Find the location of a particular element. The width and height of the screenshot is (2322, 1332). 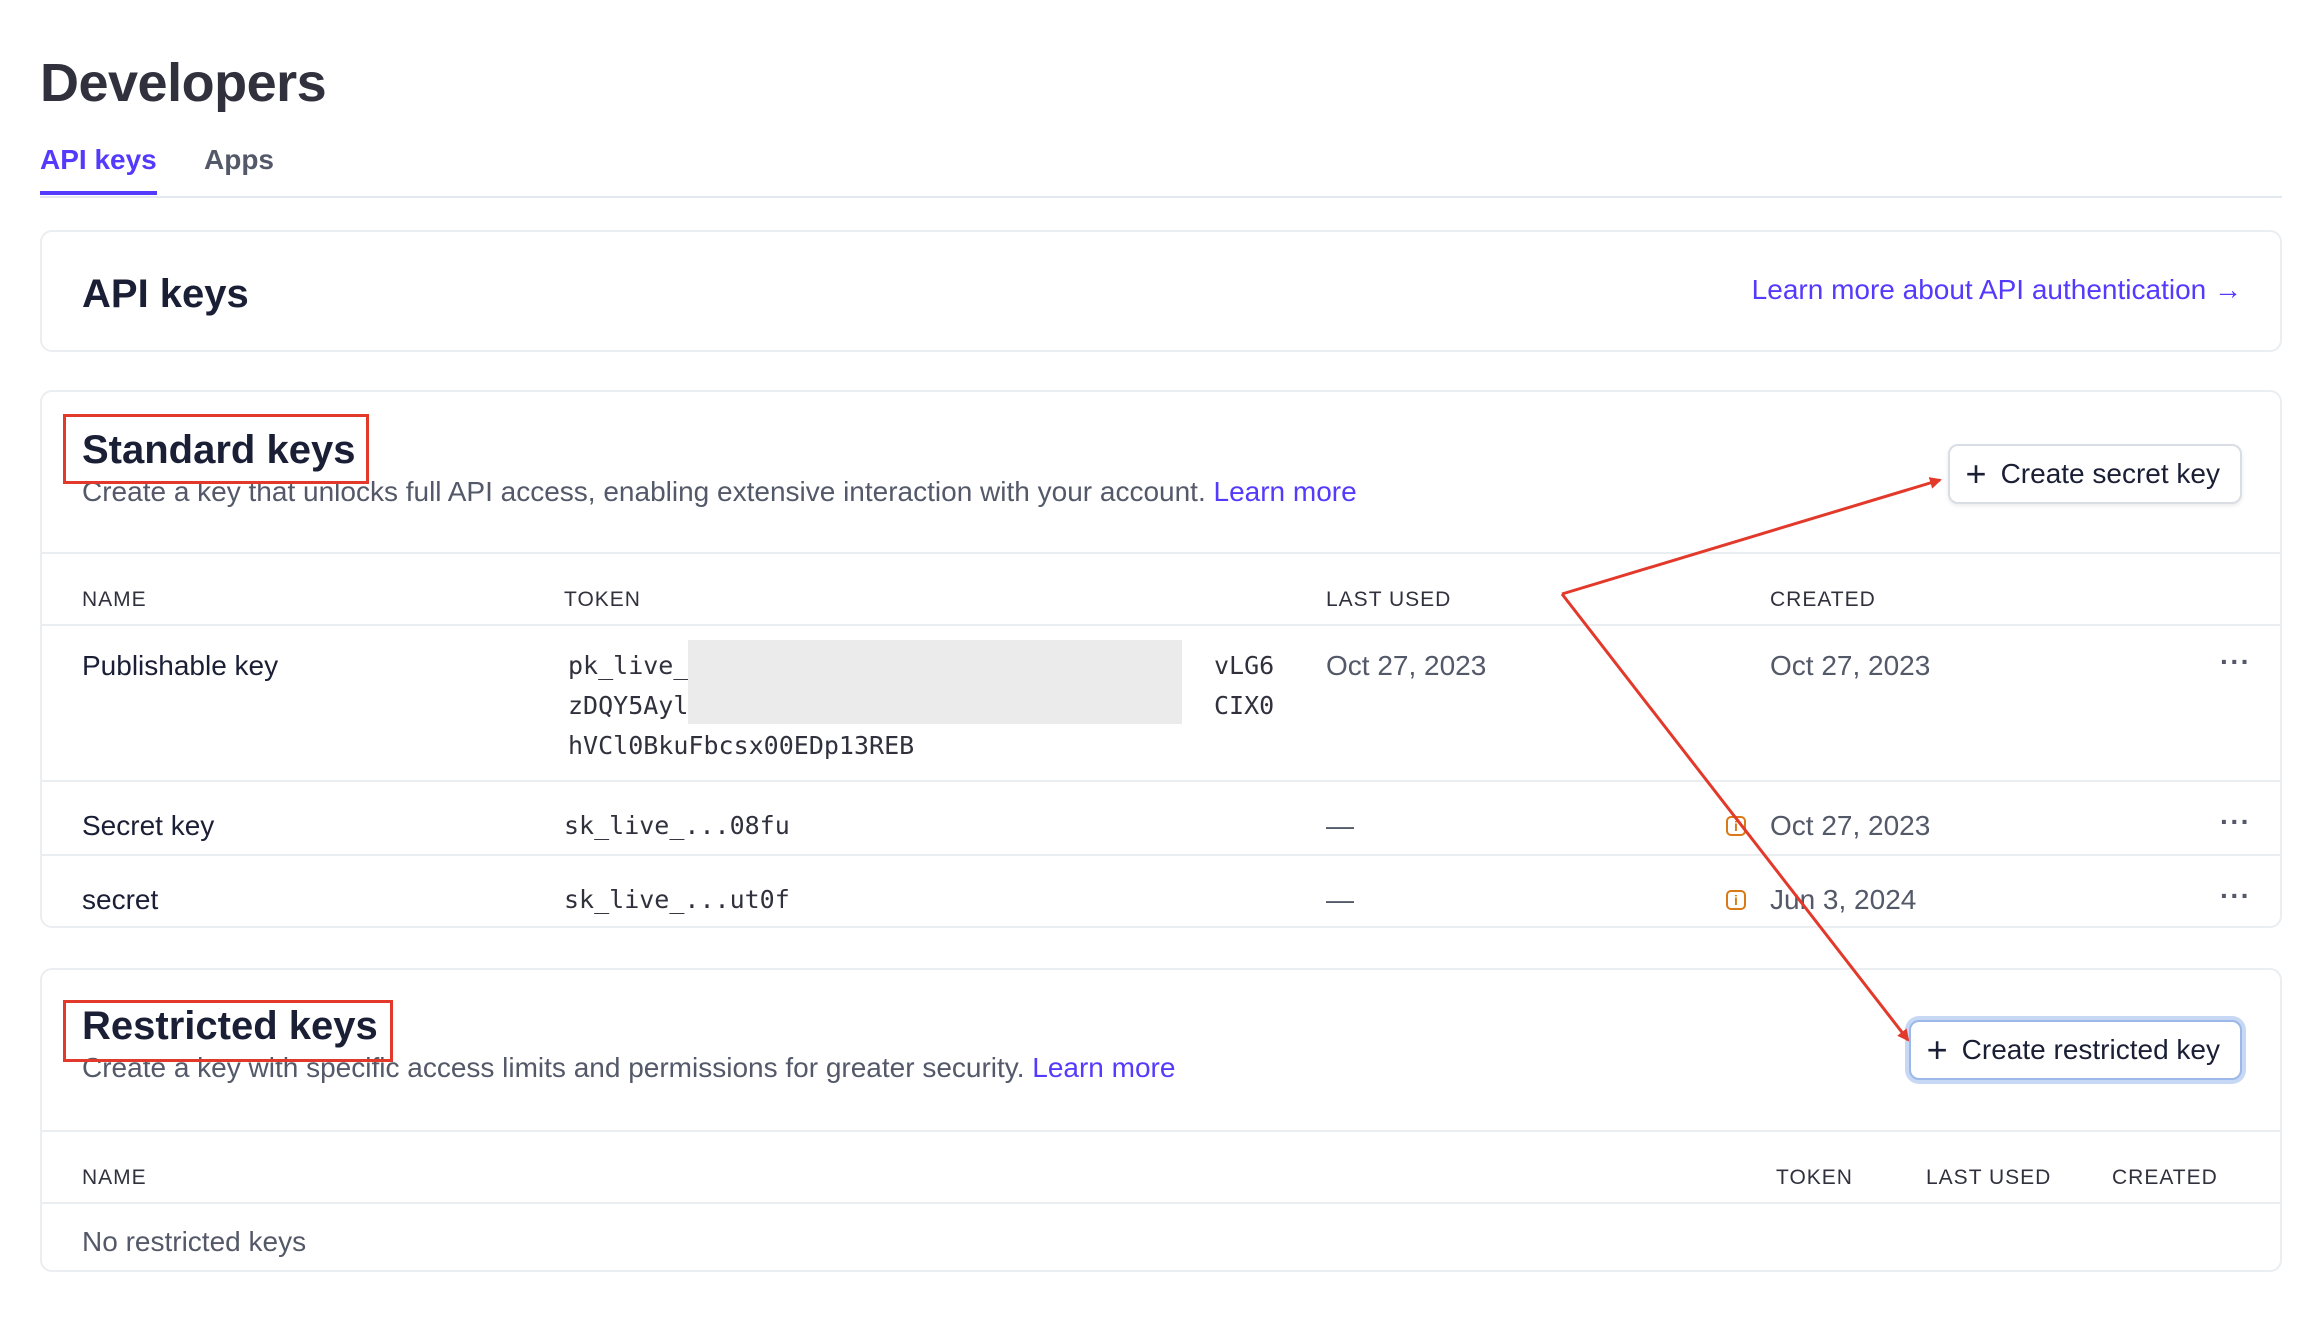

empty-state-text: No restricted keys is located at coordinates (194, 1241).